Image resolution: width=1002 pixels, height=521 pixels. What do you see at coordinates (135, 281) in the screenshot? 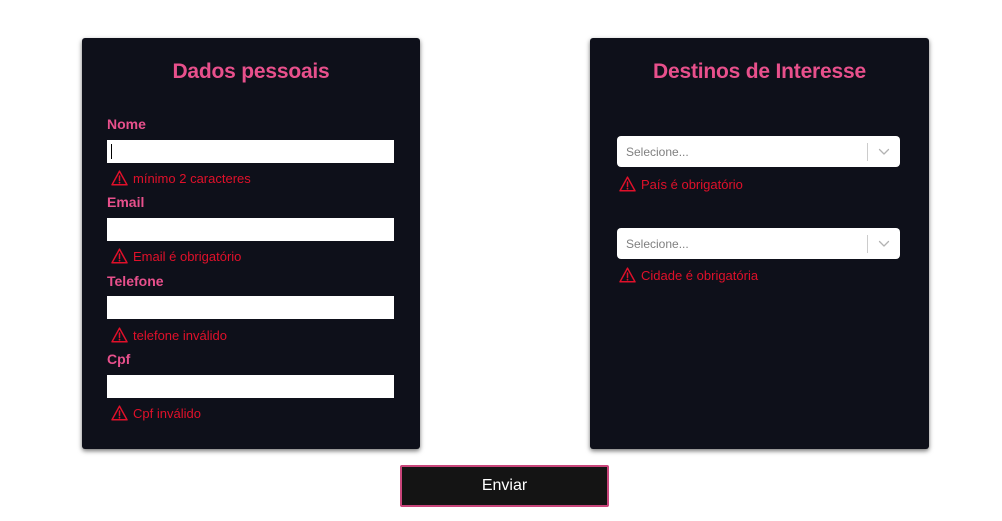
I see `phone-label: Telefone` at bounding box center [135, 281].